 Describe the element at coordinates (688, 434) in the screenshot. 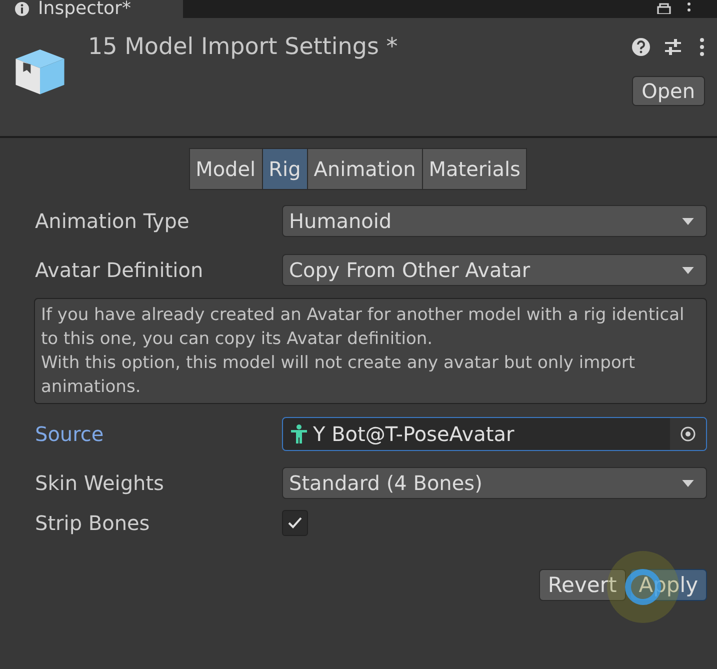

I see `object-picker-icon` at that location.